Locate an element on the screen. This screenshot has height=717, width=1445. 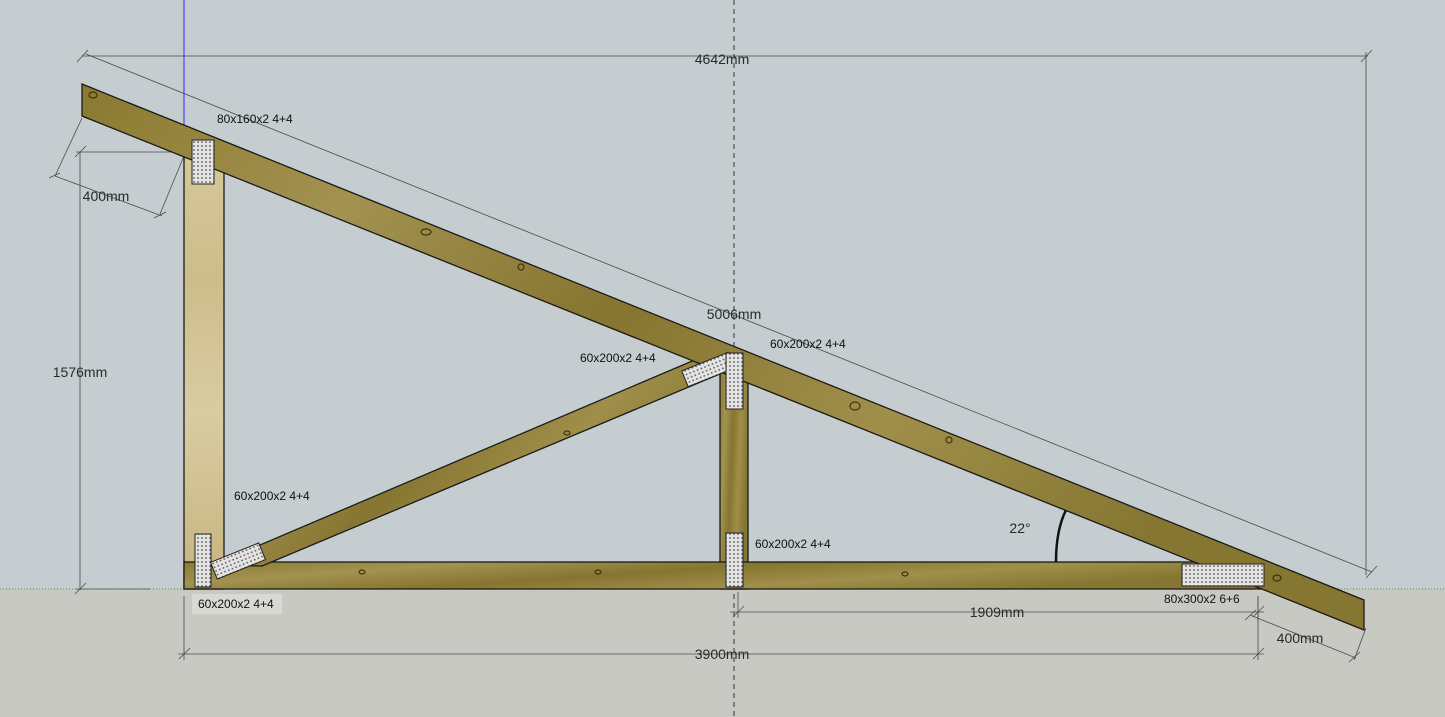
bottom-chord is located at coordinates (724, 575).